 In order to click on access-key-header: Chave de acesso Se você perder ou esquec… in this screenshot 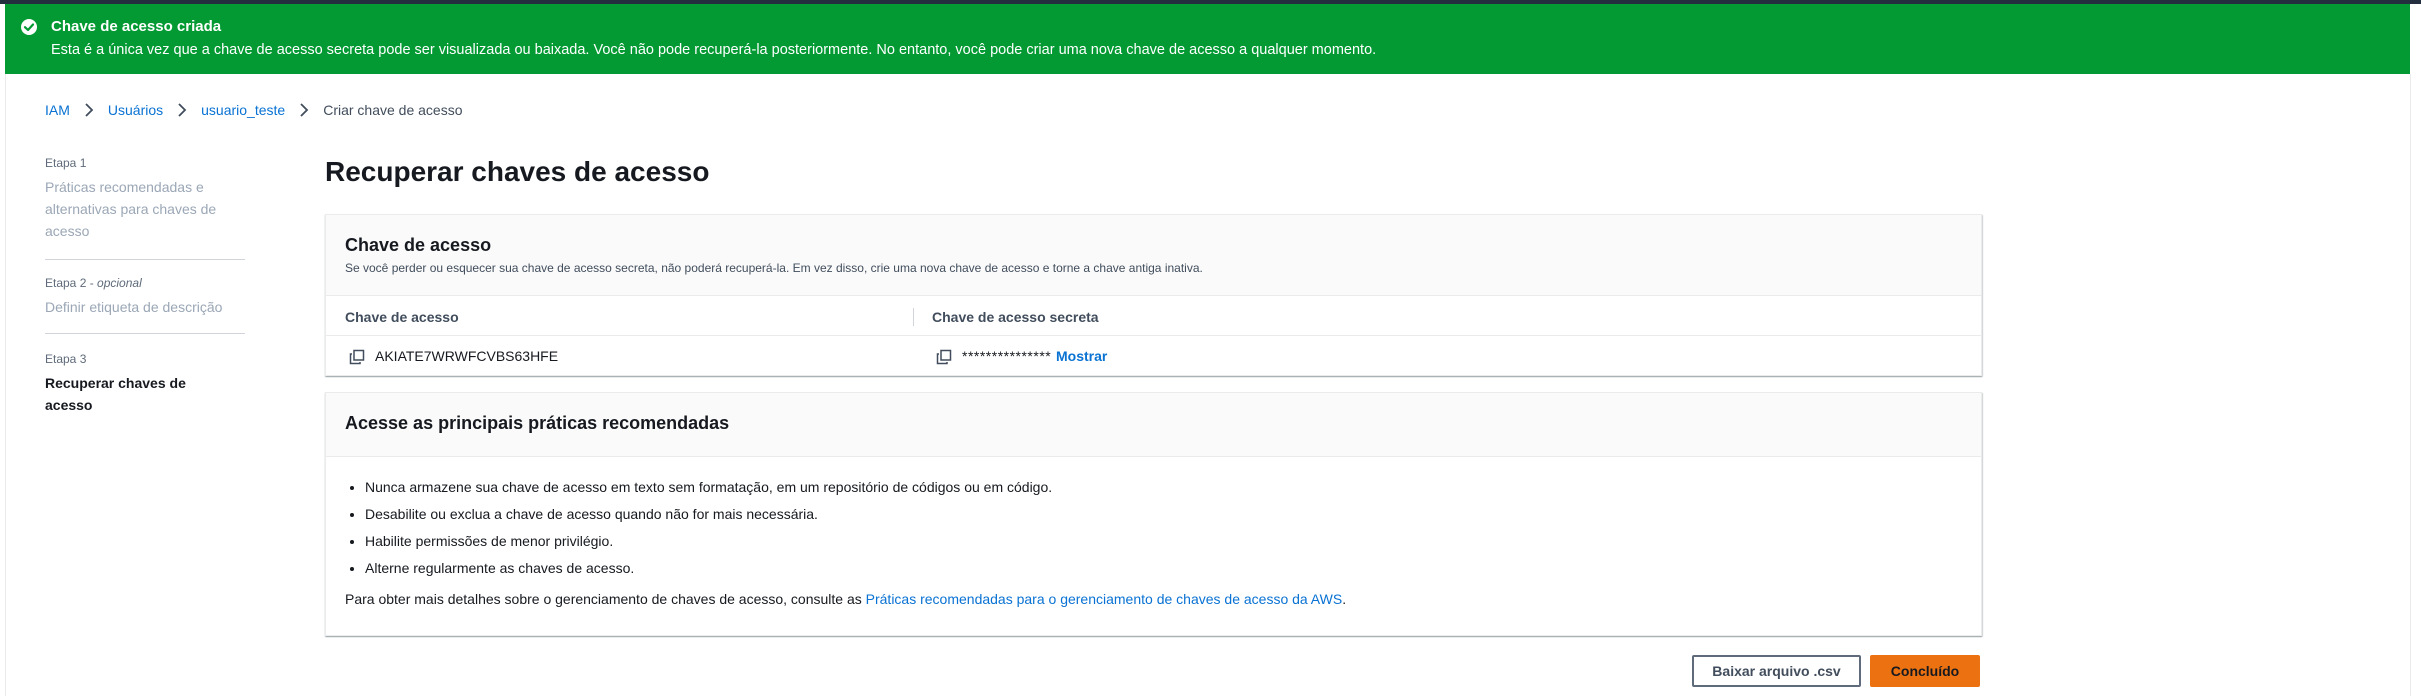, I will do `click(1153, 255)`.